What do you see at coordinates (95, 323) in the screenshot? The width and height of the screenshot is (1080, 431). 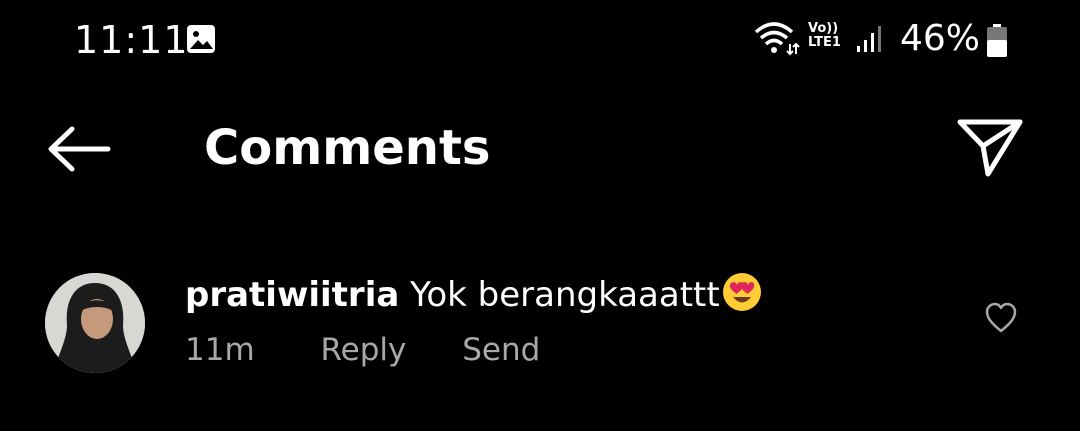 I see `avatar` at bounding box center [95, 323].